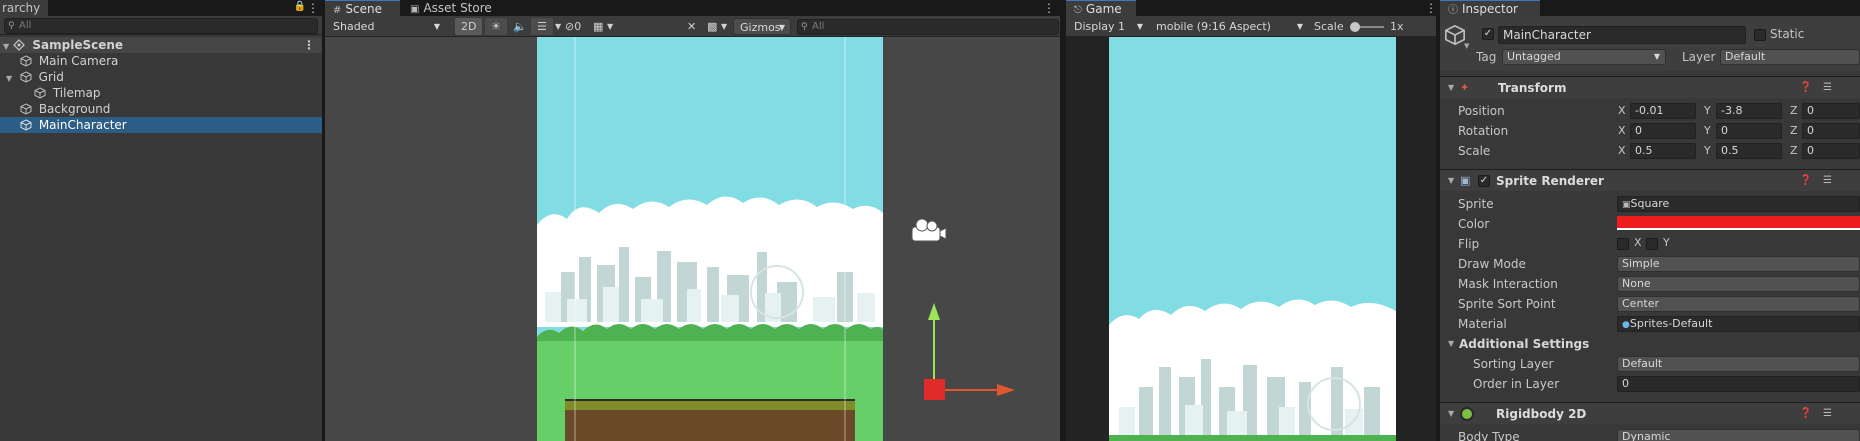 The width and height of the screenshot is (1860, 441). Describe the element at coordinates (1646, 435) in the screenshot. I see `body-type-value: Dynamic` at that location.